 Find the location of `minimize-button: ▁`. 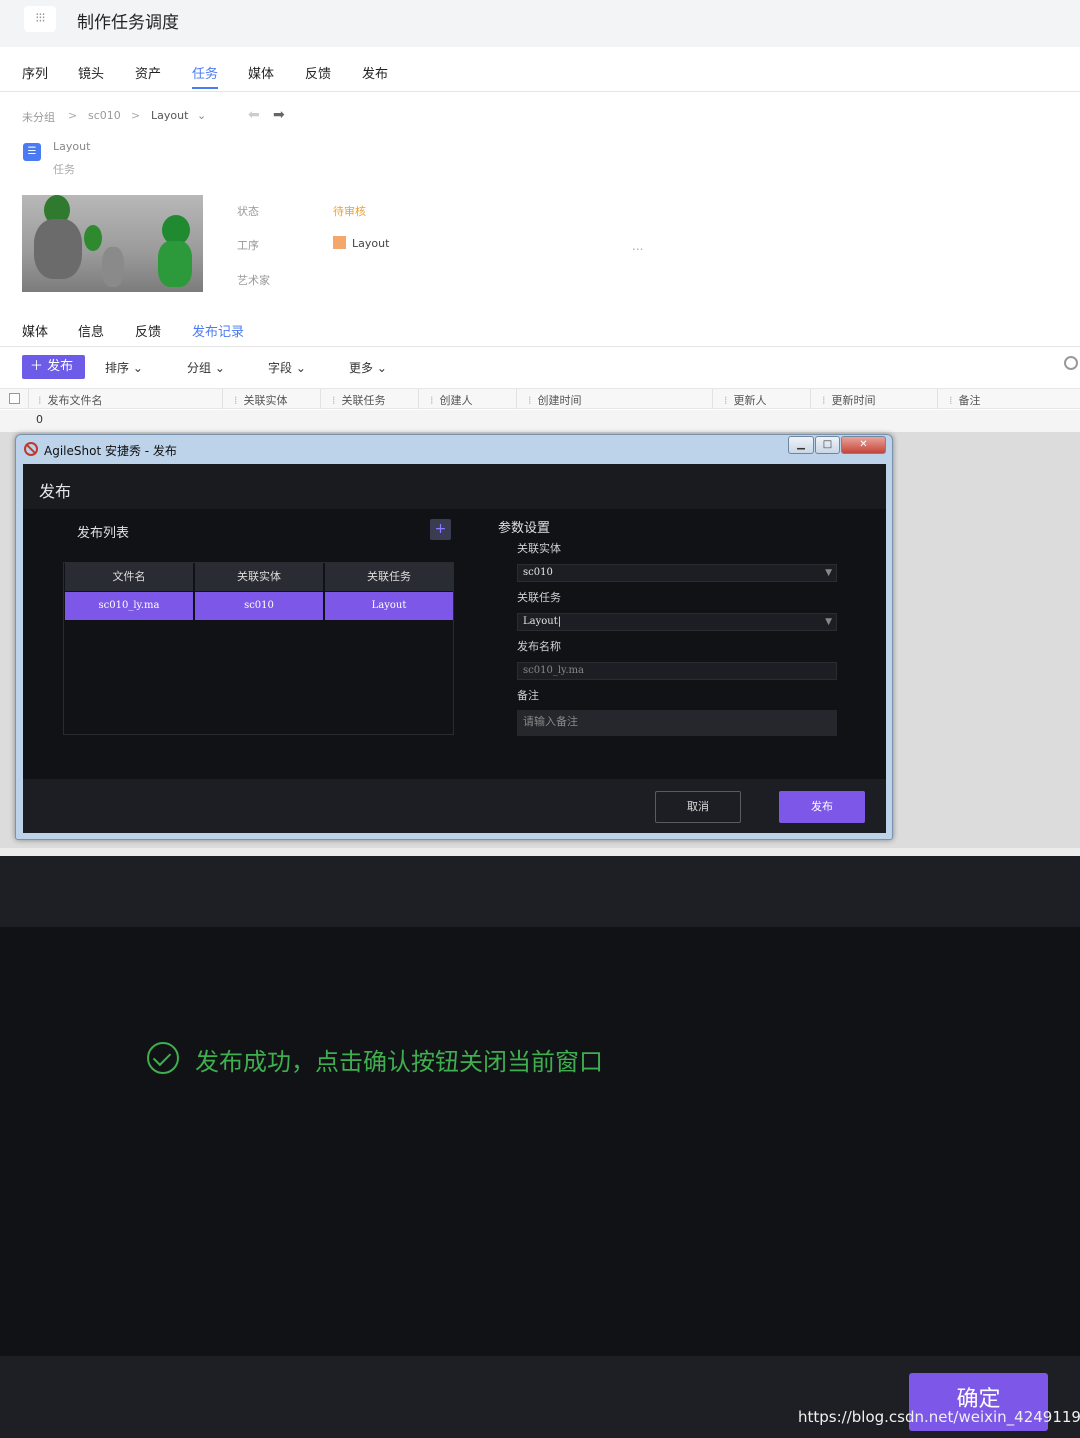

minimize-button: ▁ is located at coordinates (801, 445).